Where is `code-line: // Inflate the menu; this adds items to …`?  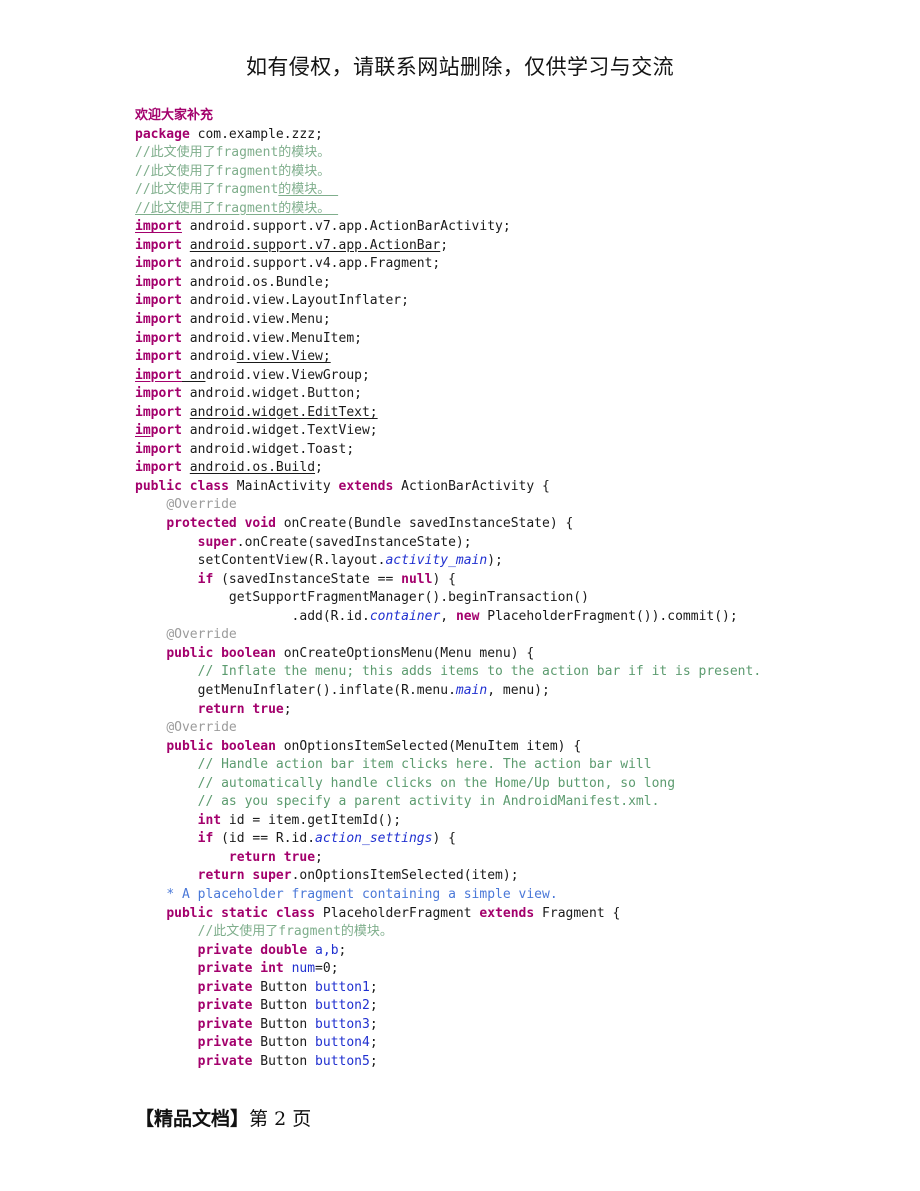
code-line: // Inflate the menu; this adds items to … is located at coordinates (515, 672).